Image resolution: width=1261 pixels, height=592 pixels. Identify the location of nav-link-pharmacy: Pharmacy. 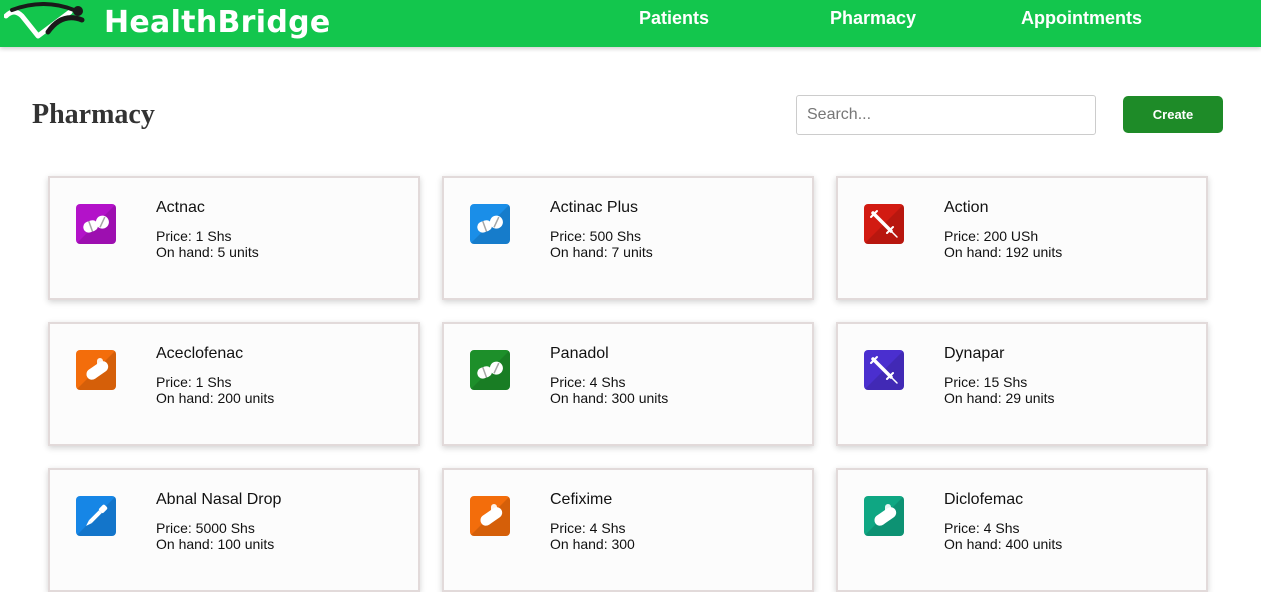
(873, 18).